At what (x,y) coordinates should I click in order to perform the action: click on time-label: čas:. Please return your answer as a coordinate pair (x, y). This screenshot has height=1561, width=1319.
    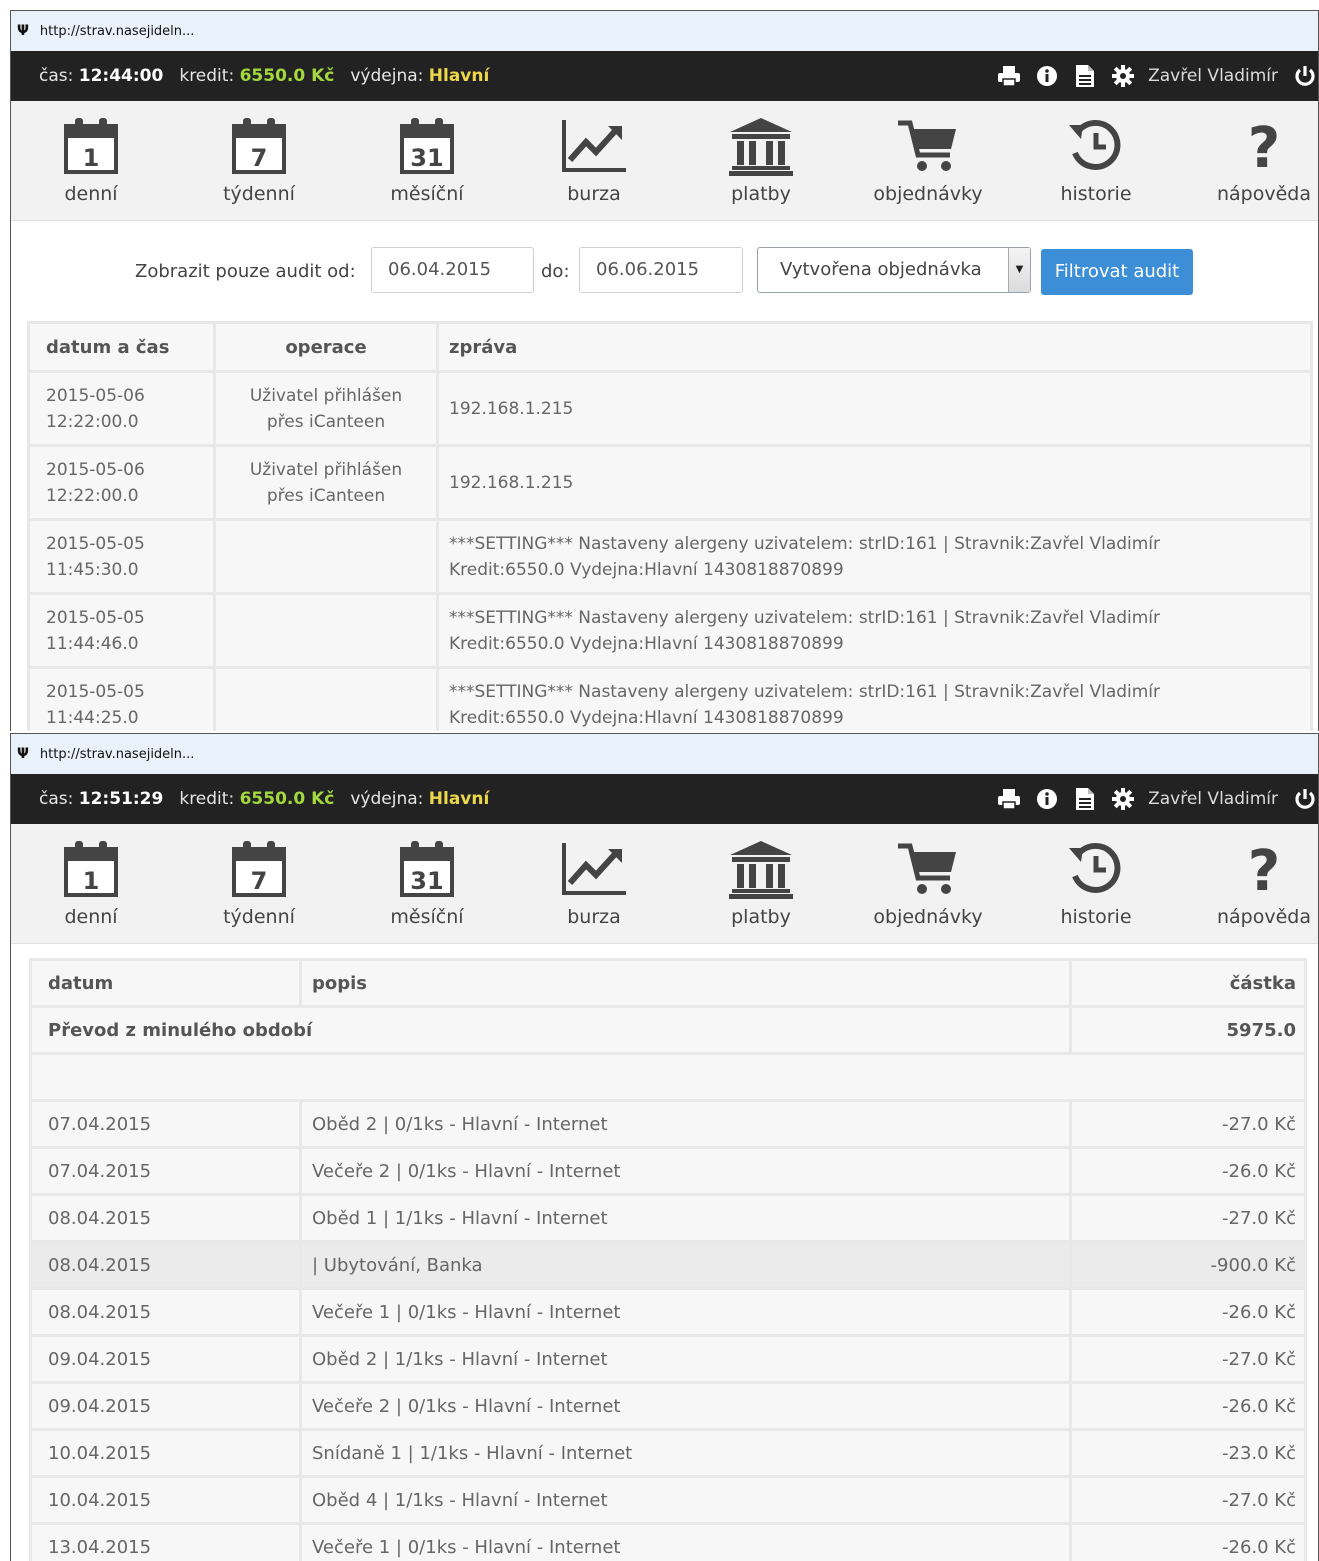
    Looking at the image, I should click on (56, 799).